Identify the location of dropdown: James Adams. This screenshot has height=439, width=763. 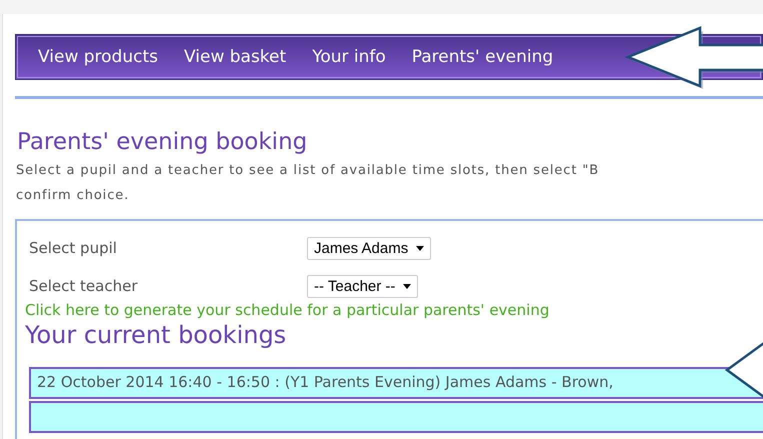
(369, 248).